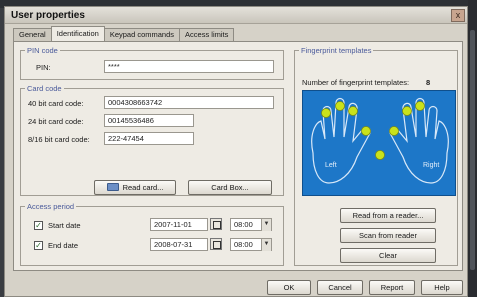  Describe the element at coordinates (289, 287) in the screenshot. I see `ok-button: OK` at that location.